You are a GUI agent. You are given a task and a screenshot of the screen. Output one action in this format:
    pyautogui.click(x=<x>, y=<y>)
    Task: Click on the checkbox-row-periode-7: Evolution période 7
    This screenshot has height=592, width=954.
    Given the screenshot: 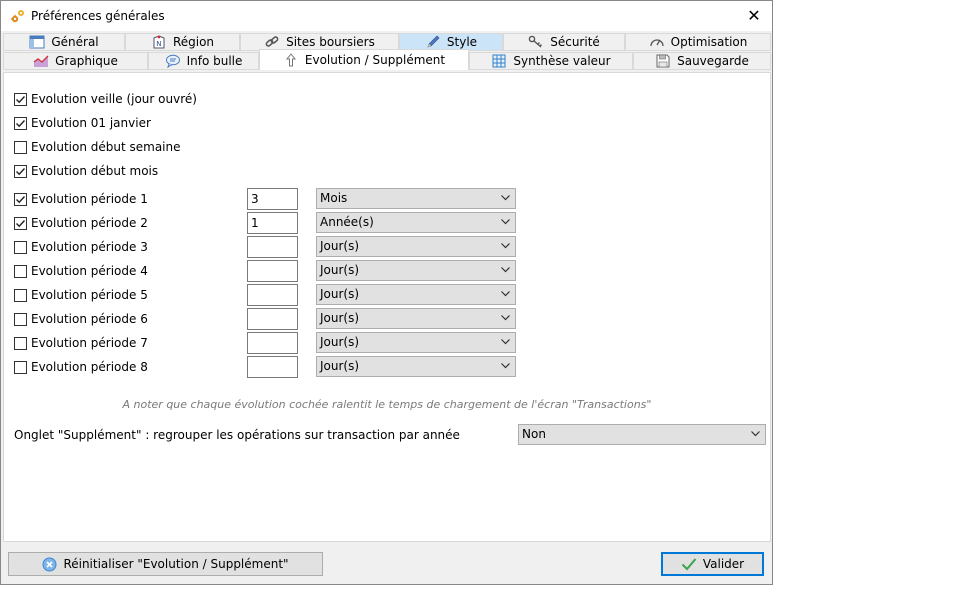 What is the action you would take?
    pyautogui.click(x=81, y=343)
    